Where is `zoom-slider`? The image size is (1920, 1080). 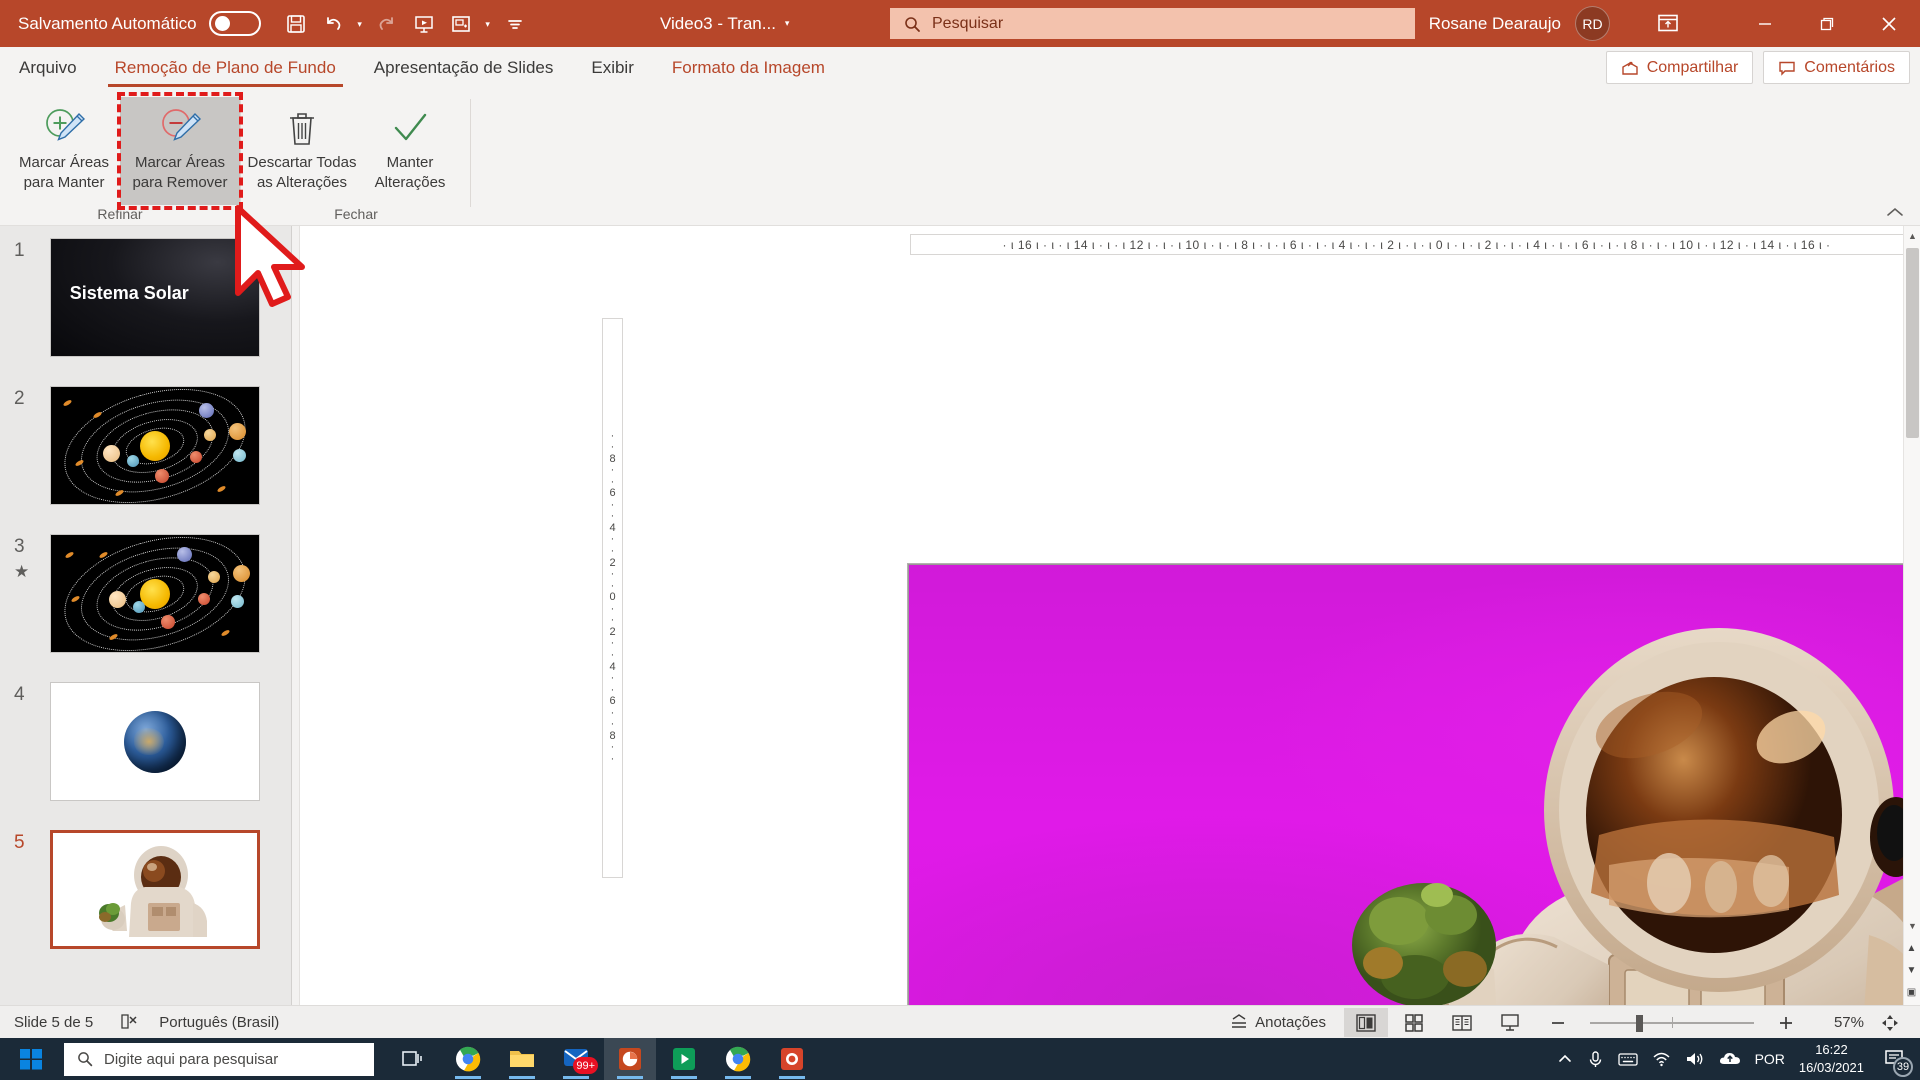
zoom-slider is located at coordinates (1672, 1022).